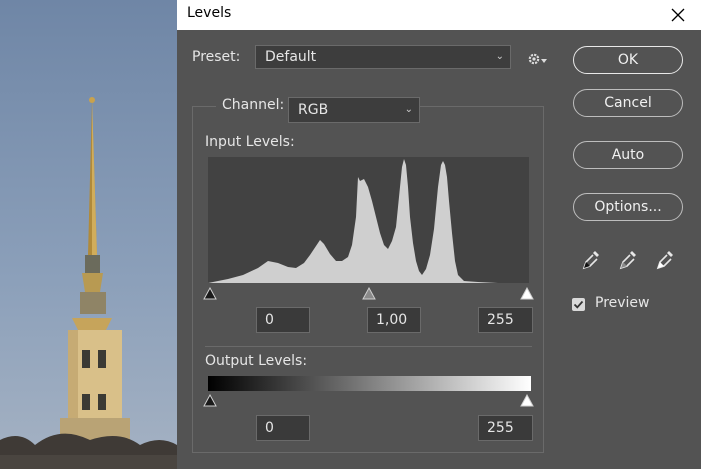 This screenshot has width=701, height=469. Describe the element at coordinates (253, 105) in the screenshot. I see `channel-label: Channel:` at that location.